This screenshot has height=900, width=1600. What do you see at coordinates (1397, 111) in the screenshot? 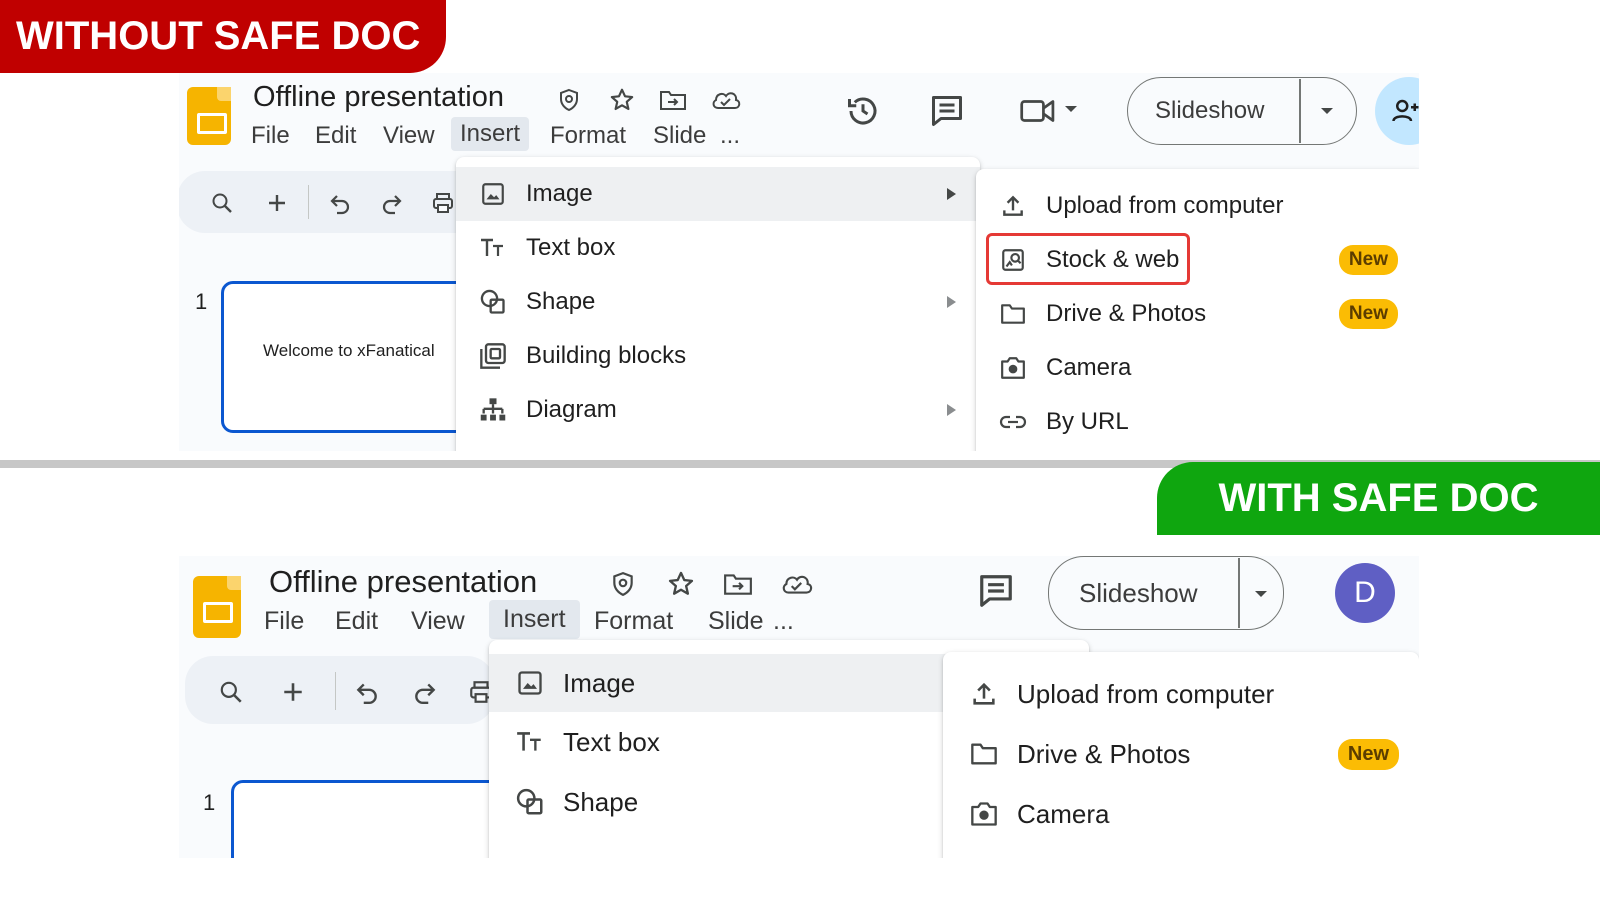
I see `share-button` at bounding box center [1397, 111].